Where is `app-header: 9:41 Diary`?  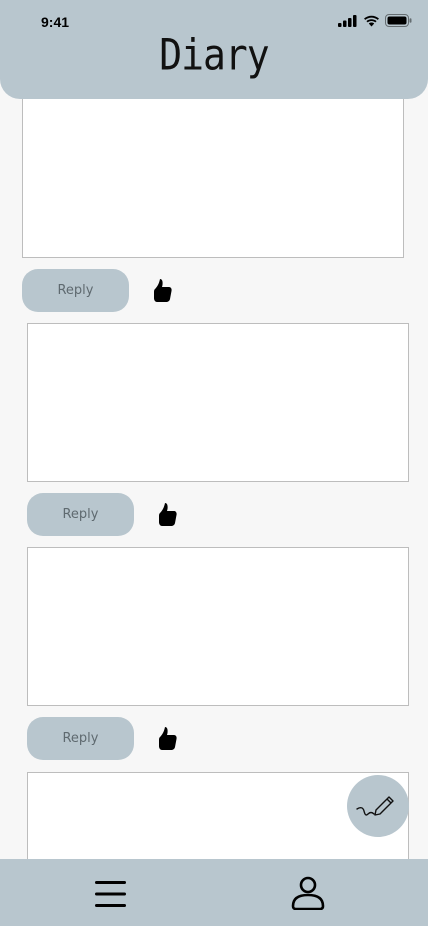 app-header: 9:41 Diary is located at coordinates (214, 49).